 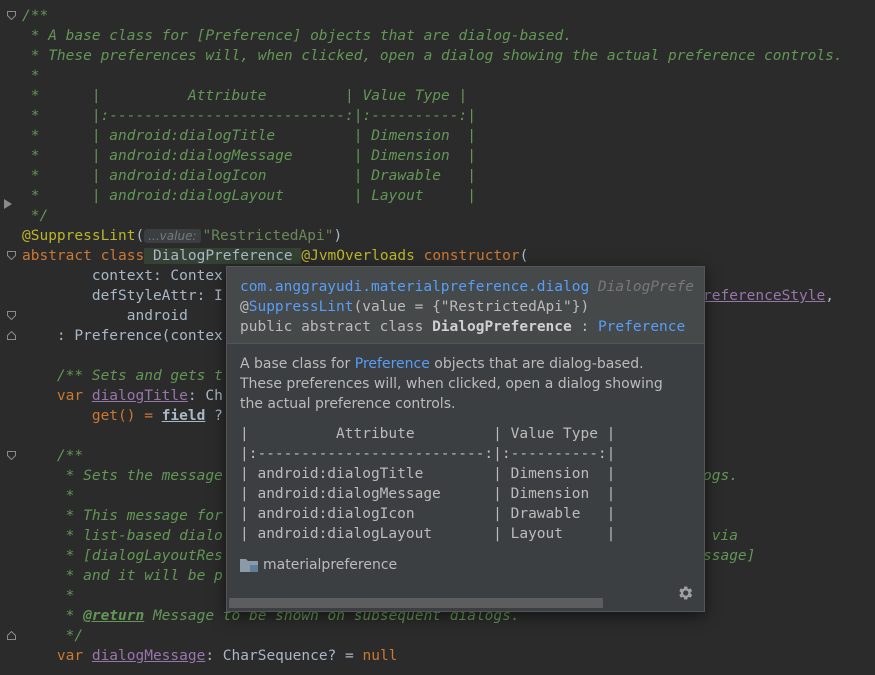 I want to click on doc-comment: * list-based dialo, so click(x=122, y=536).